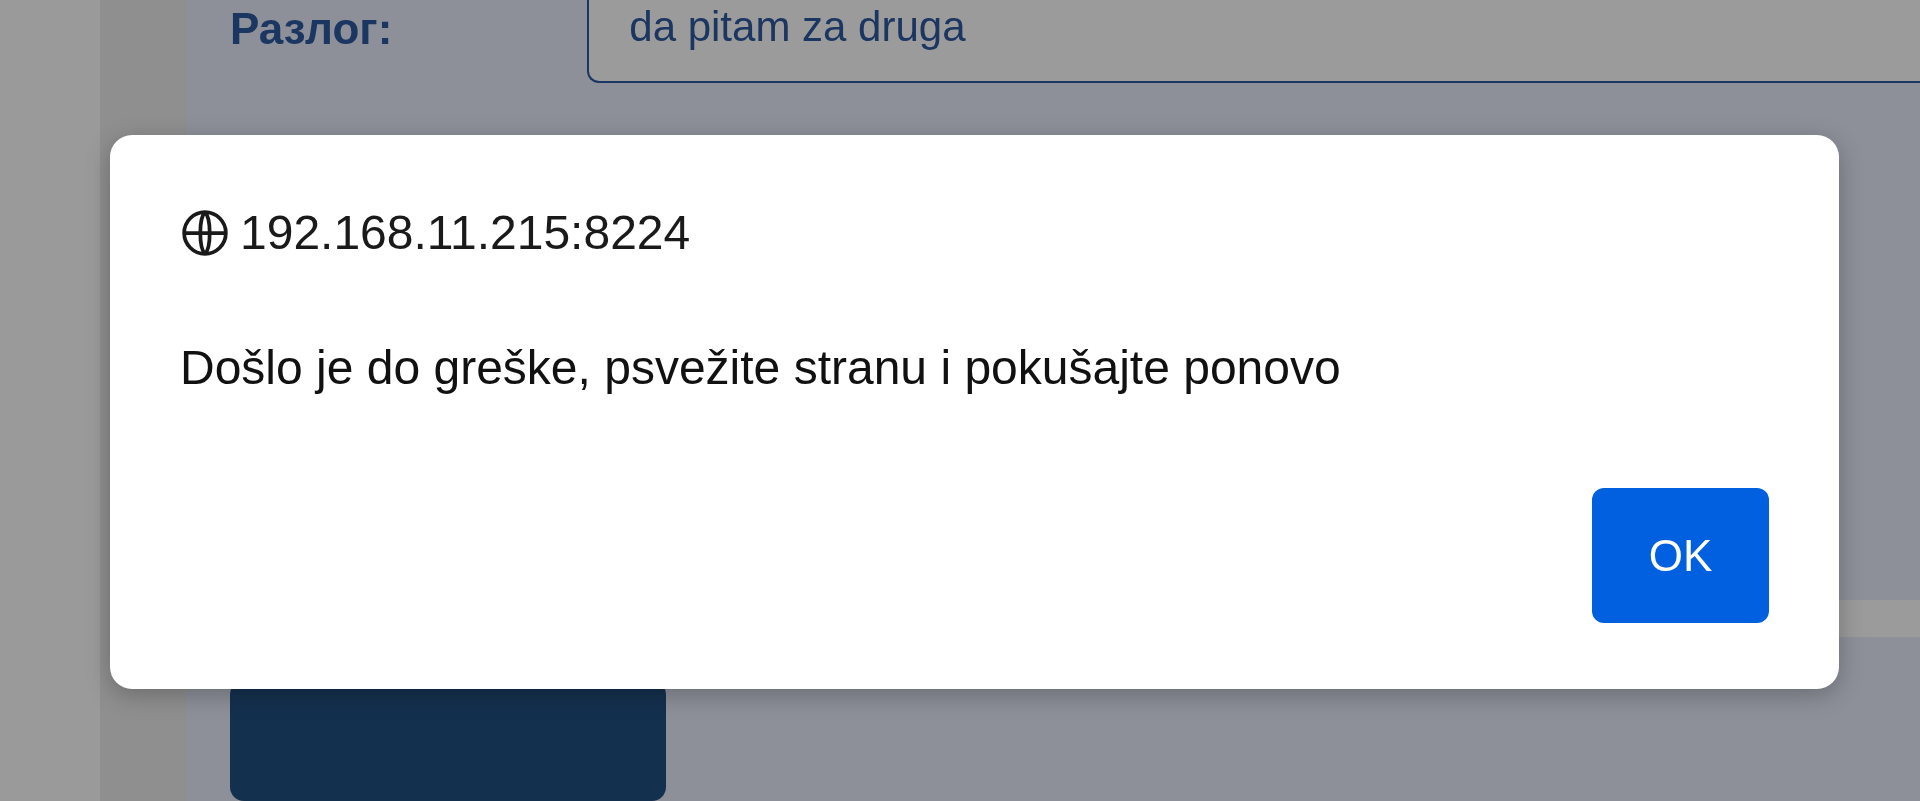 The width and height of the screenshot is (1920, 801). What do you see at coordinates (465, 232) in the screenshot?
I see `dialog-origin: 192.168.11.215:8224` at bounding box center [465, 232].